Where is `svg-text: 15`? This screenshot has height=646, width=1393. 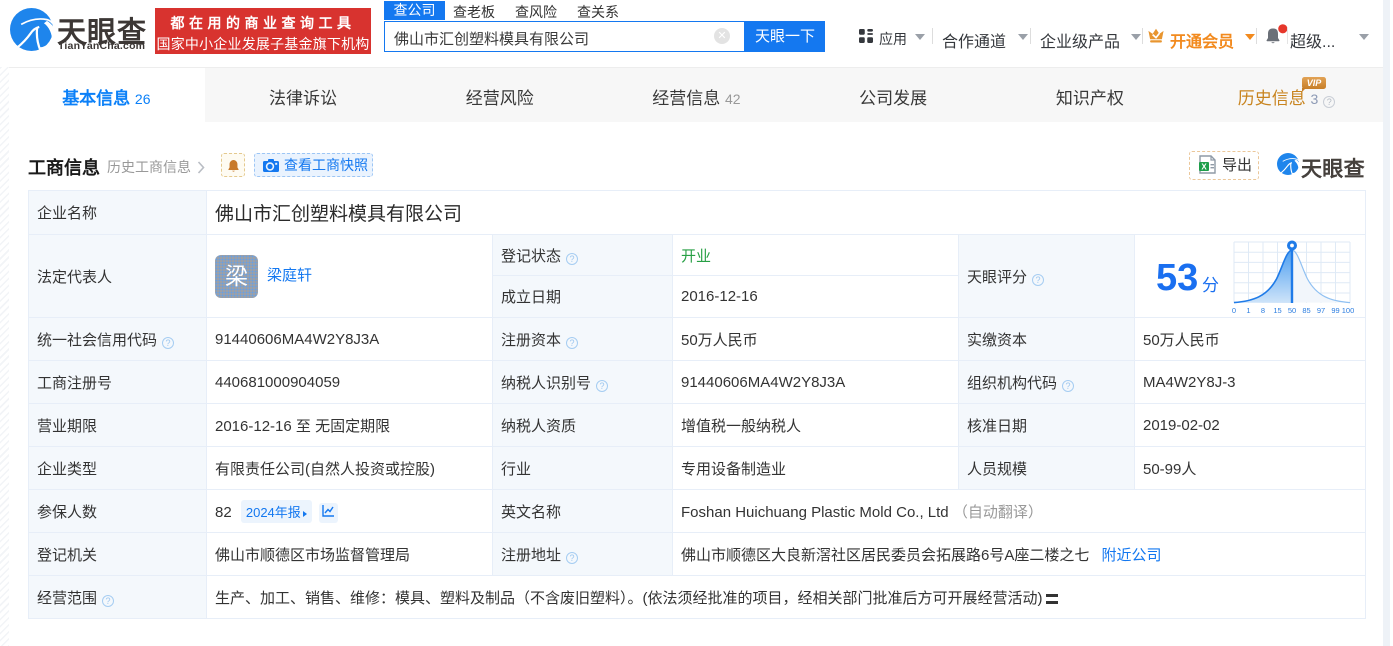 svg-text: 15 is located at coordinates (1277, 310).